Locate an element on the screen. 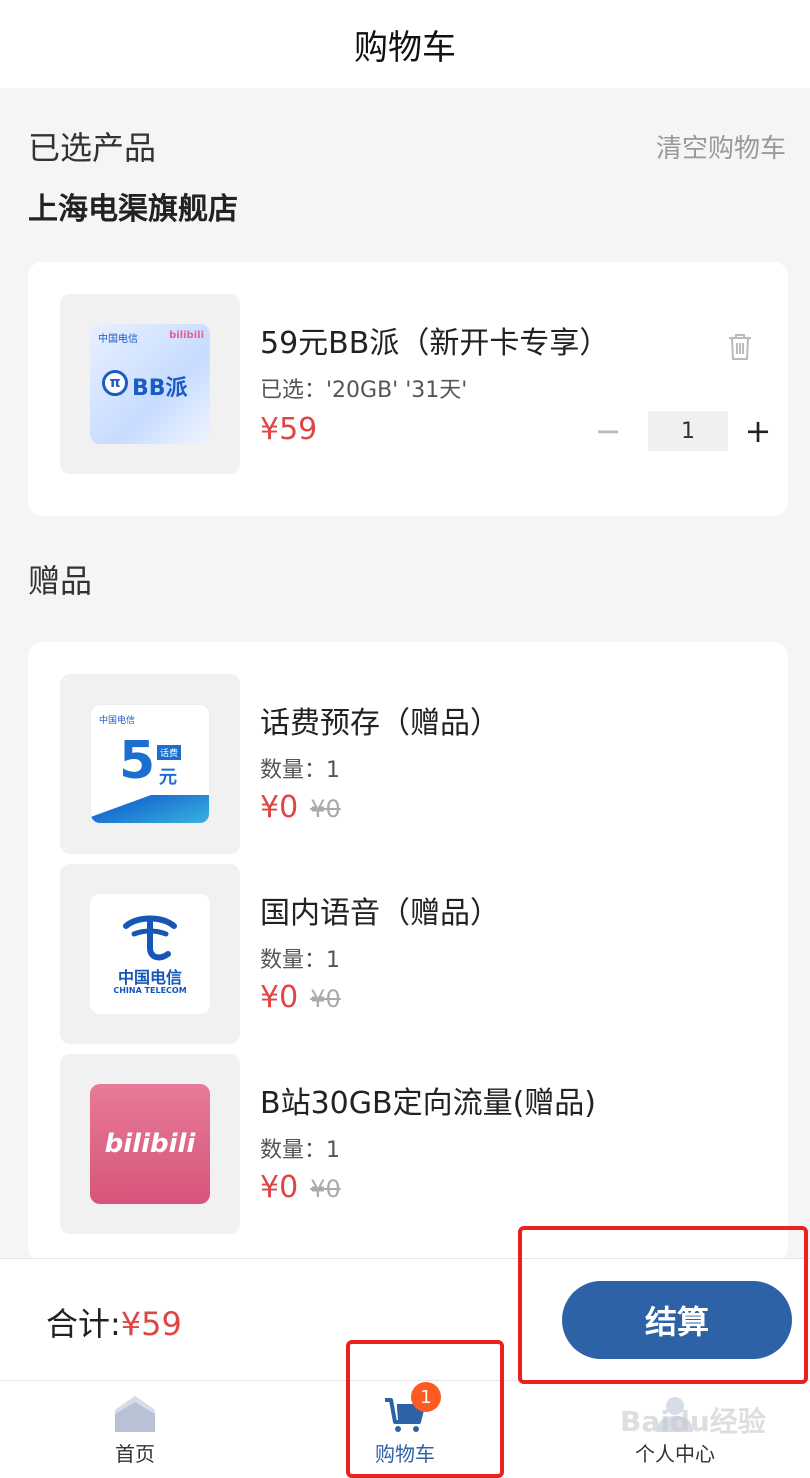  top-bar: 购物车 is located at coordinates (405, 44).